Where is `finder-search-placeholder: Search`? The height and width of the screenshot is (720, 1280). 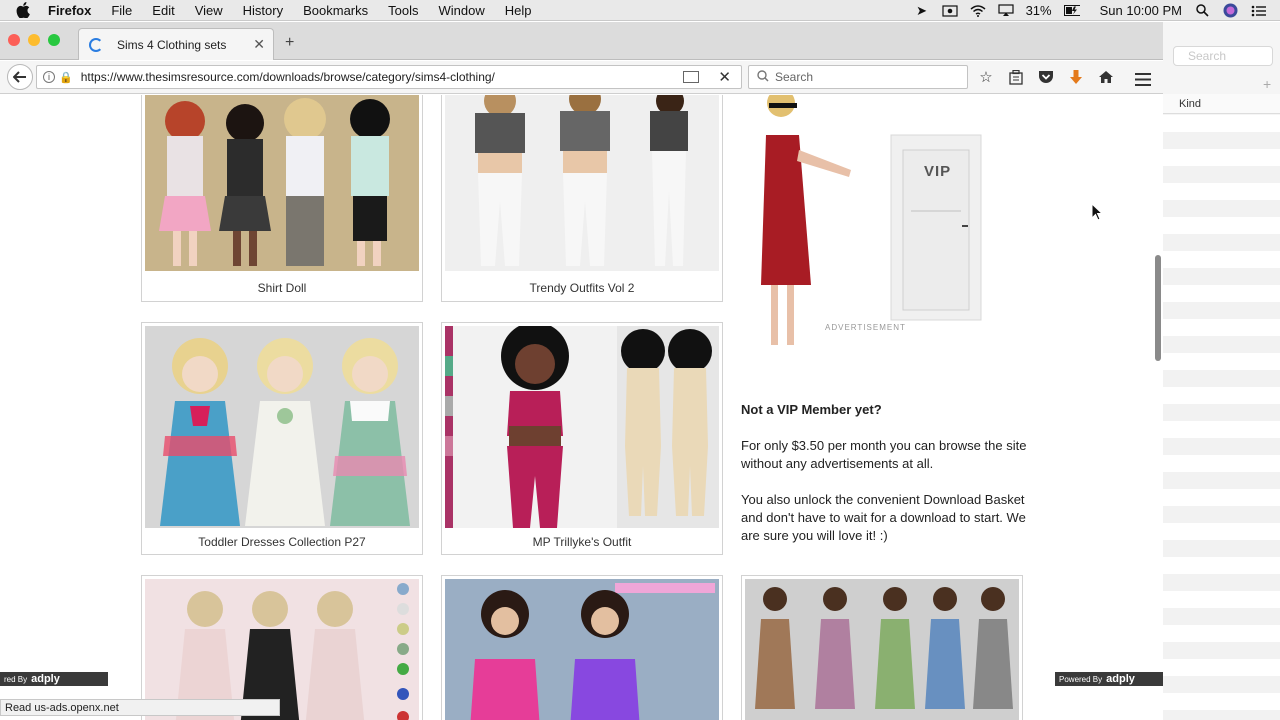 finder-search-placeholder: Search is located at coordinates (1207, 56).